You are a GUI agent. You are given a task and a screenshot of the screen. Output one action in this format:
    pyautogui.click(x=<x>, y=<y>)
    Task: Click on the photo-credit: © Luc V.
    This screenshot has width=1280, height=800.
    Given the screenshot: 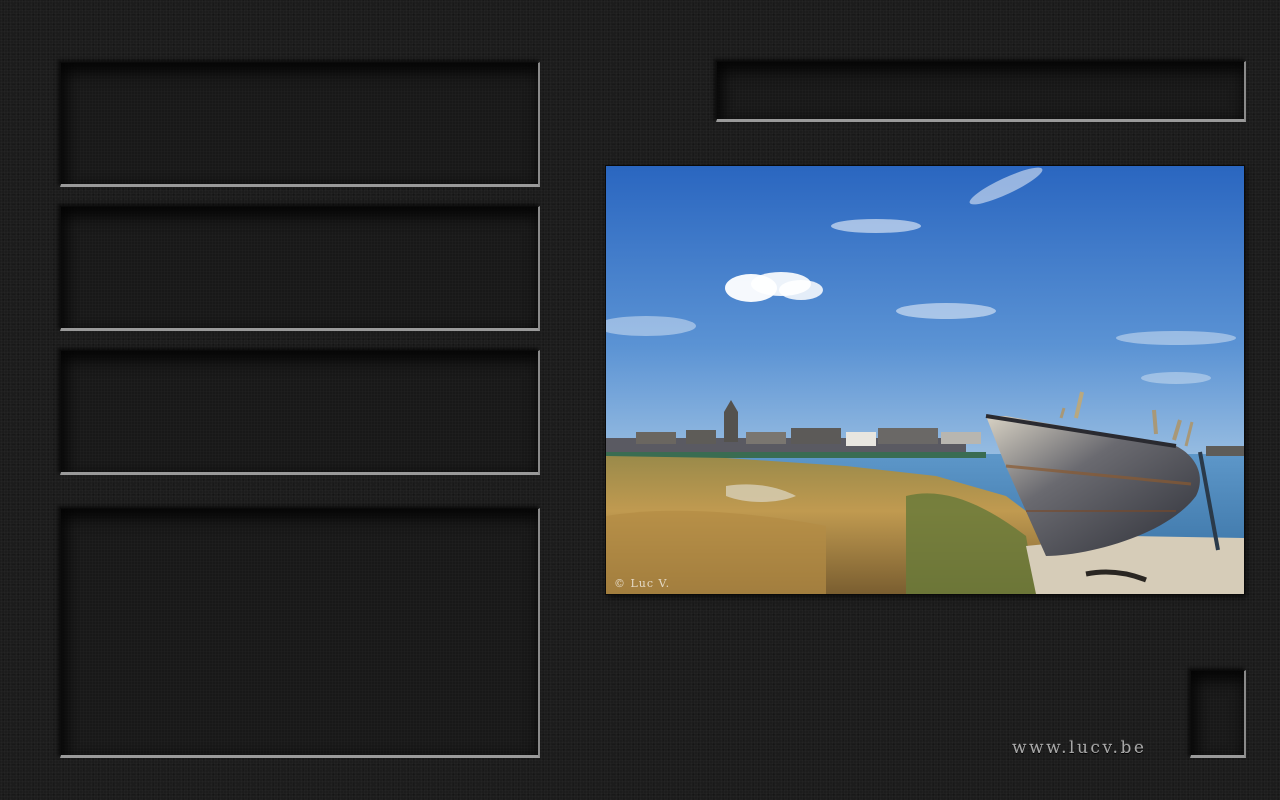 What is the action you would take?
    pyautogui.click(x=642, y=583)
    